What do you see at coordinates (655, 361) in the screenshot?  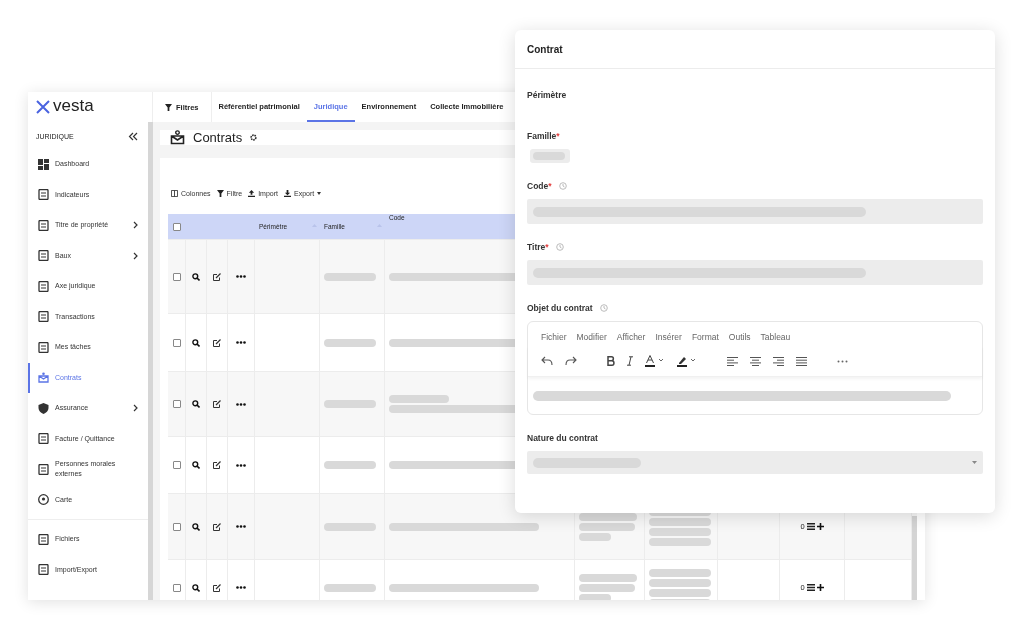 I see `text-color-icon` at bounding box center [655, 361].